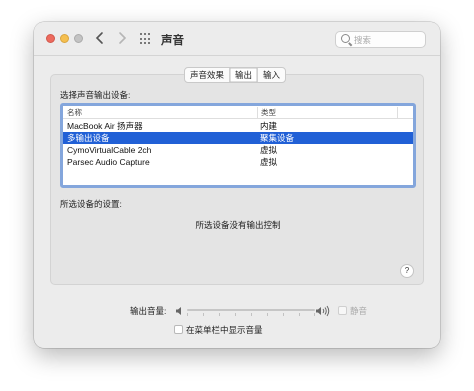  I want to click on speaker-high-icon, so click(323, 310).